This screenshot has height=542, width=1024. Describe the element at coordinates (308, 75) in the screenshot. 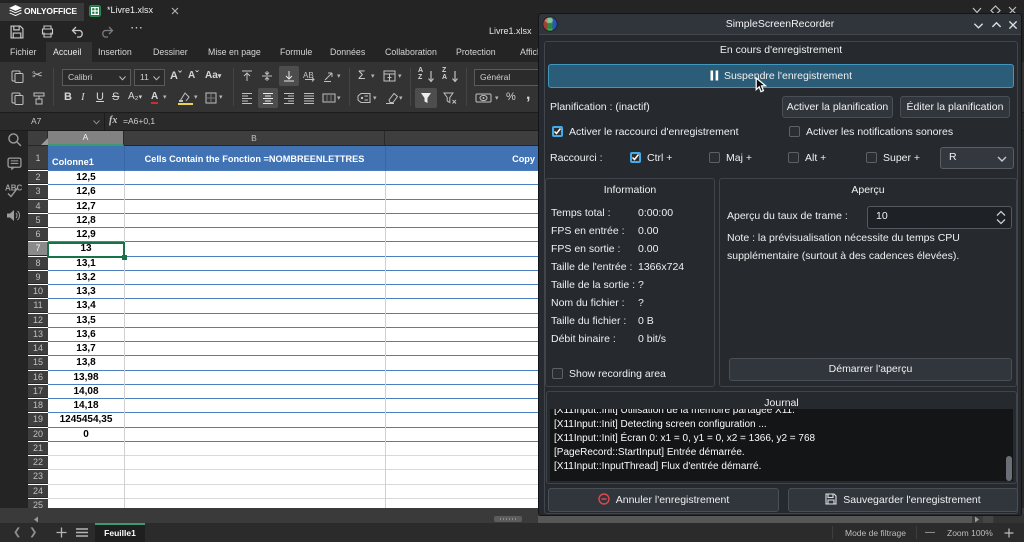

I see `svg-text: AB` at that location.